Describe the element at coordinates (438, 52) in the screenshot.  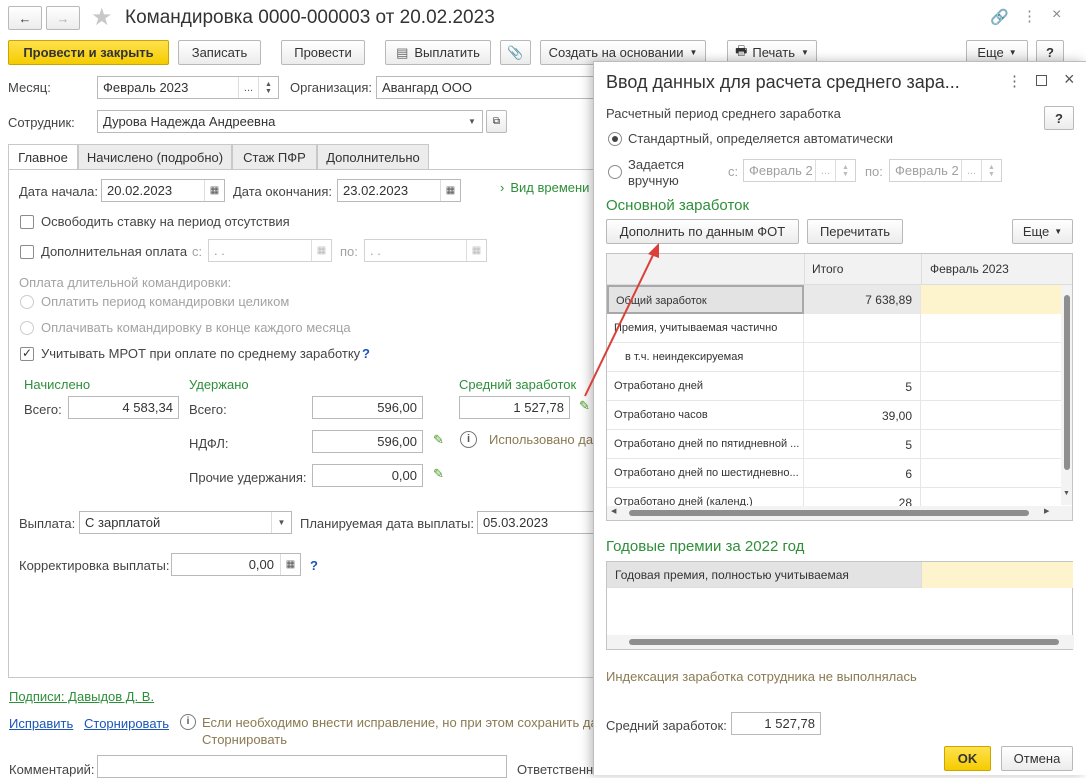
I see `pay-button: ▤ Выплатить` at that location.